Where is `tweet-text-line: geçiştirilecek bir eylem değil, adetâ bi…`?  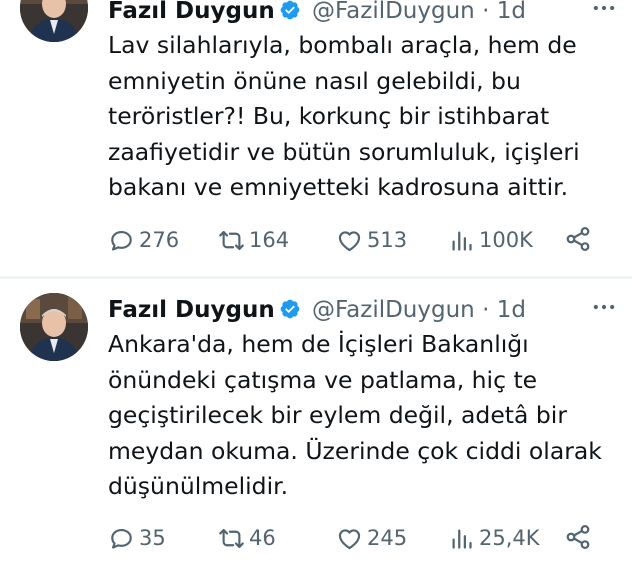 tweet-text-line: geçiştirilecek bir eylem değil, adetâ bi… is located at coordinates (337, 415).